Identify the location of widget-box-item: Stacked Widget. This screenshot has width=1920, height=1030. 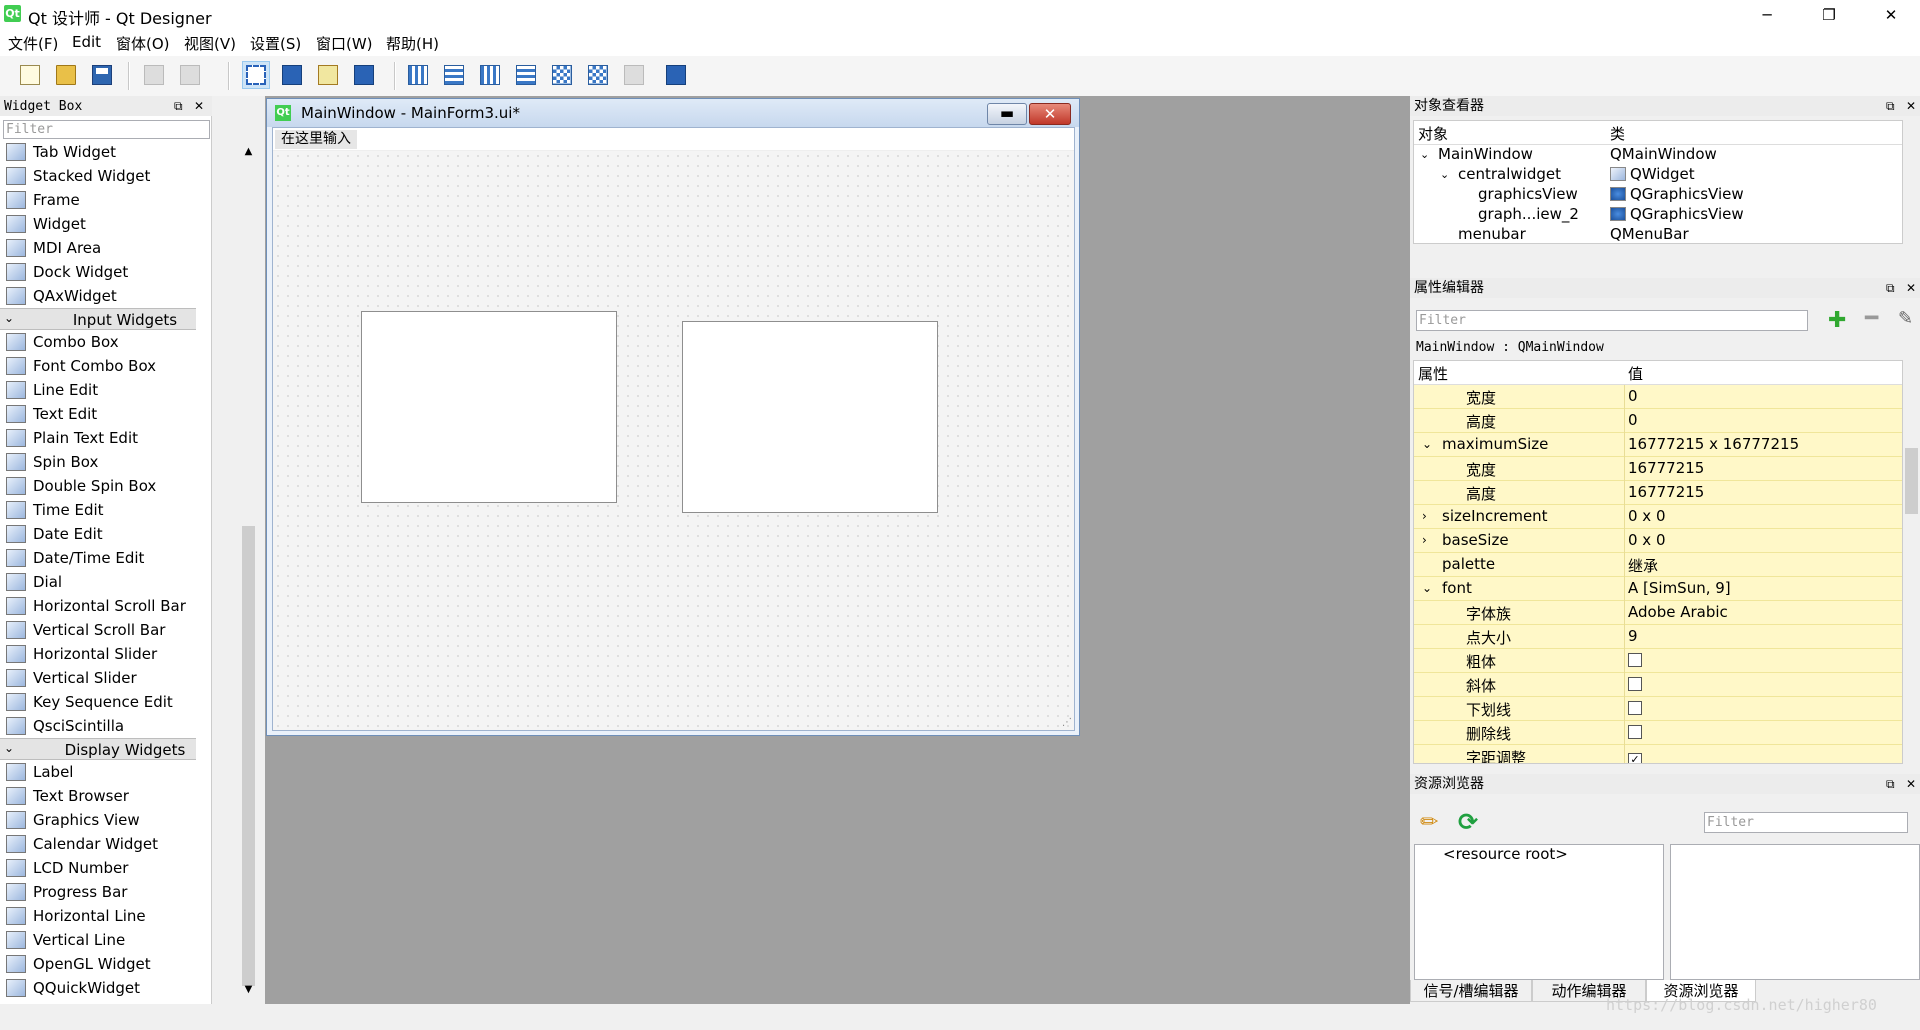
(98, 176).